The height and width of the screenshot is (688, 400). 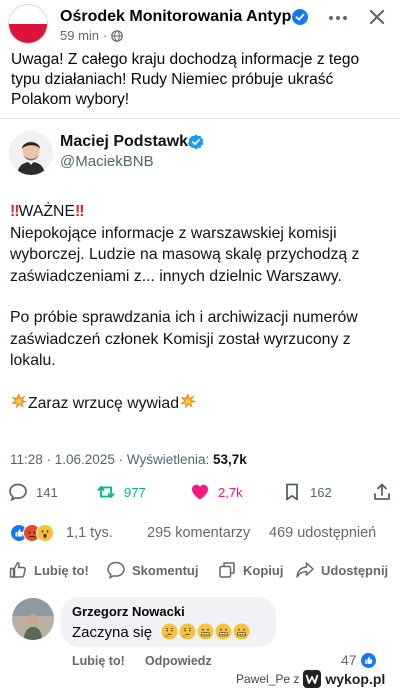 I want to click on close-icon, so click(x=377, y=17).